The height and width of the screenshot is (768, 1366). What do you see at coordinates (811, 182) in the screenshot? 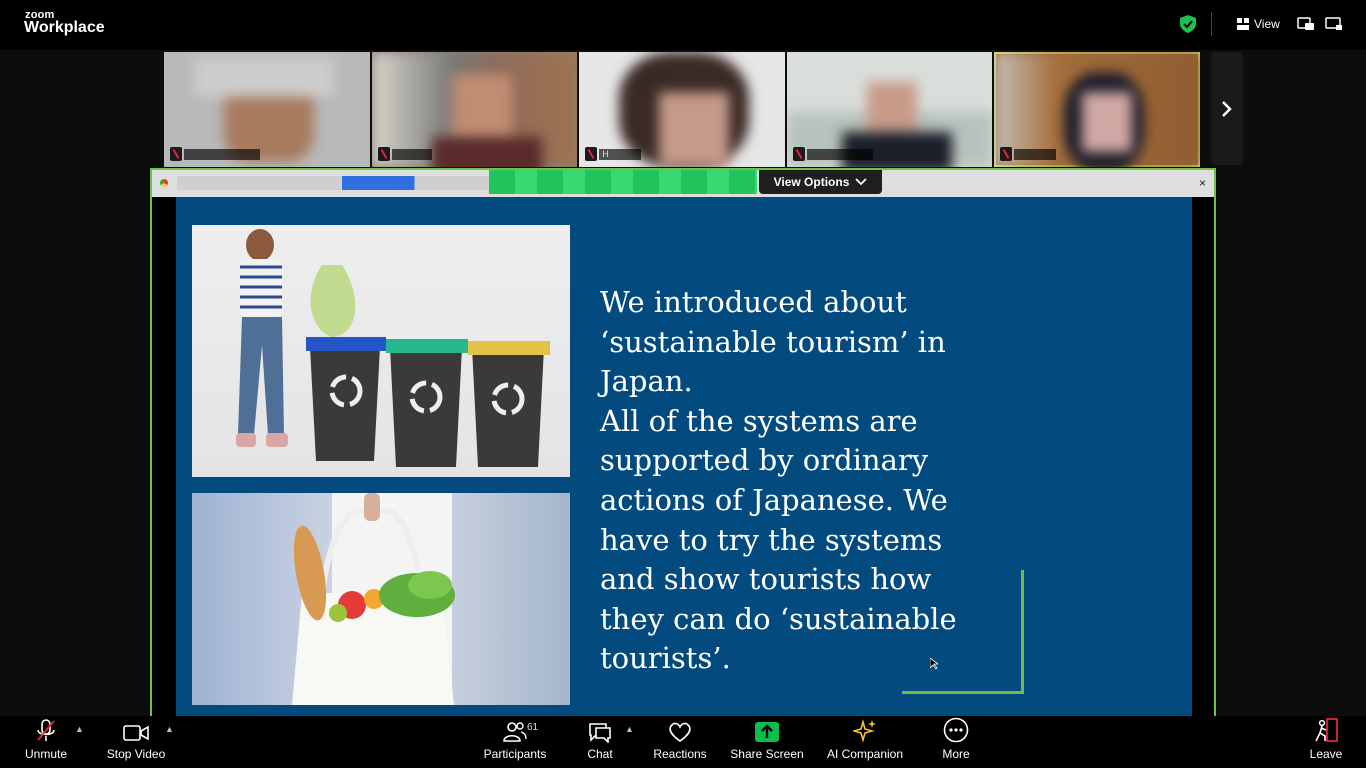
I see `view-options-label: View Options` at bounding box center [811, 182].